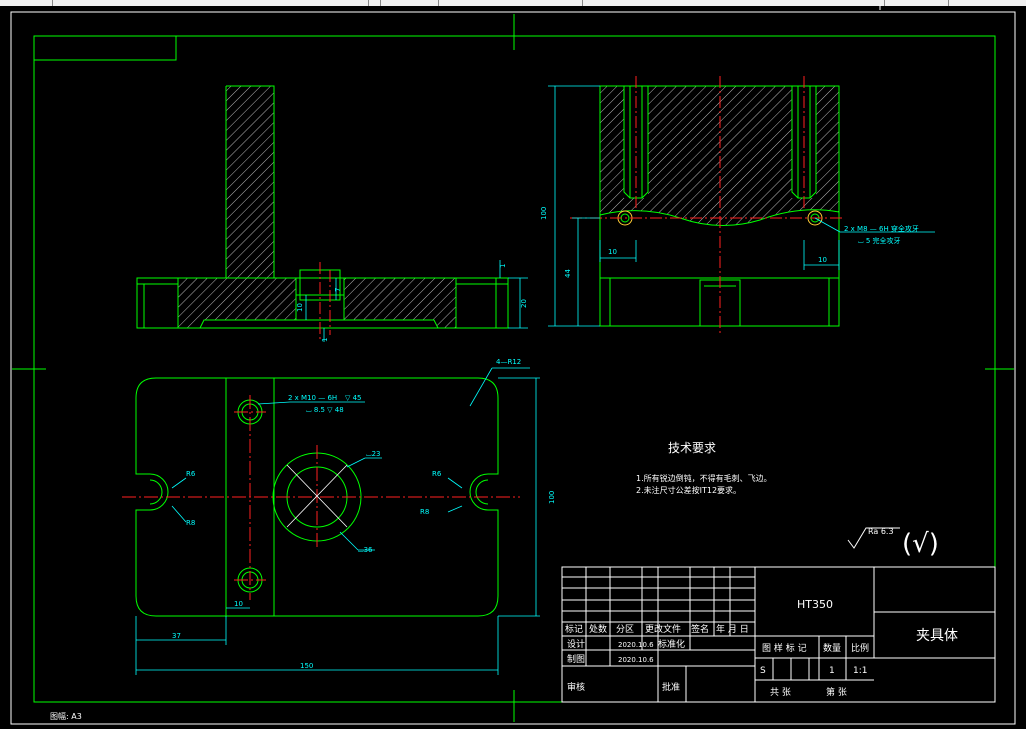 This screenshot has width=1026, height=729. Describe the element at coordinates (424, 512) in the screenshot. I see `top-r8-right: R8` at that location.